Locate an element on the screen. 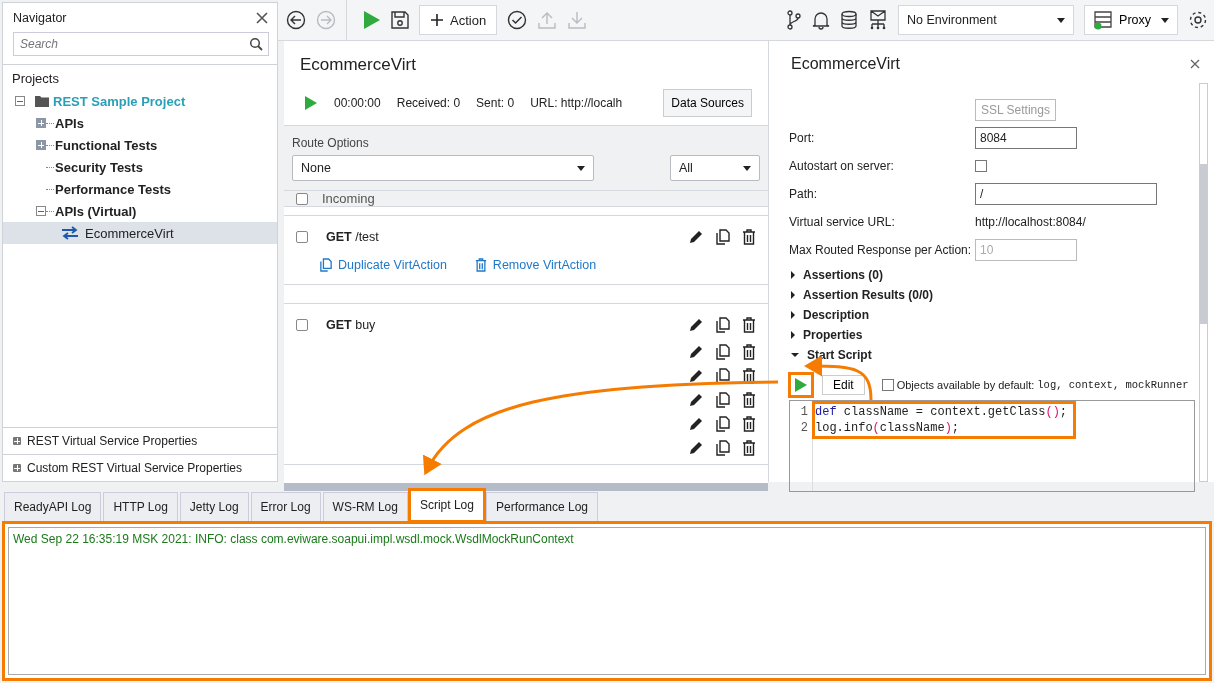 The image size is (1214, 683). folder-icon is located at coordinates (42, 101).